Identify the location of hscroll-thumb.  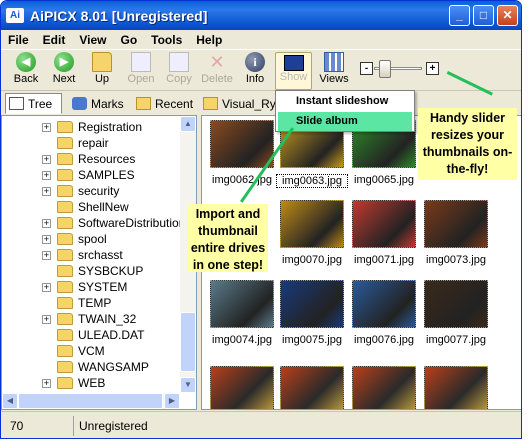
(90, 401).